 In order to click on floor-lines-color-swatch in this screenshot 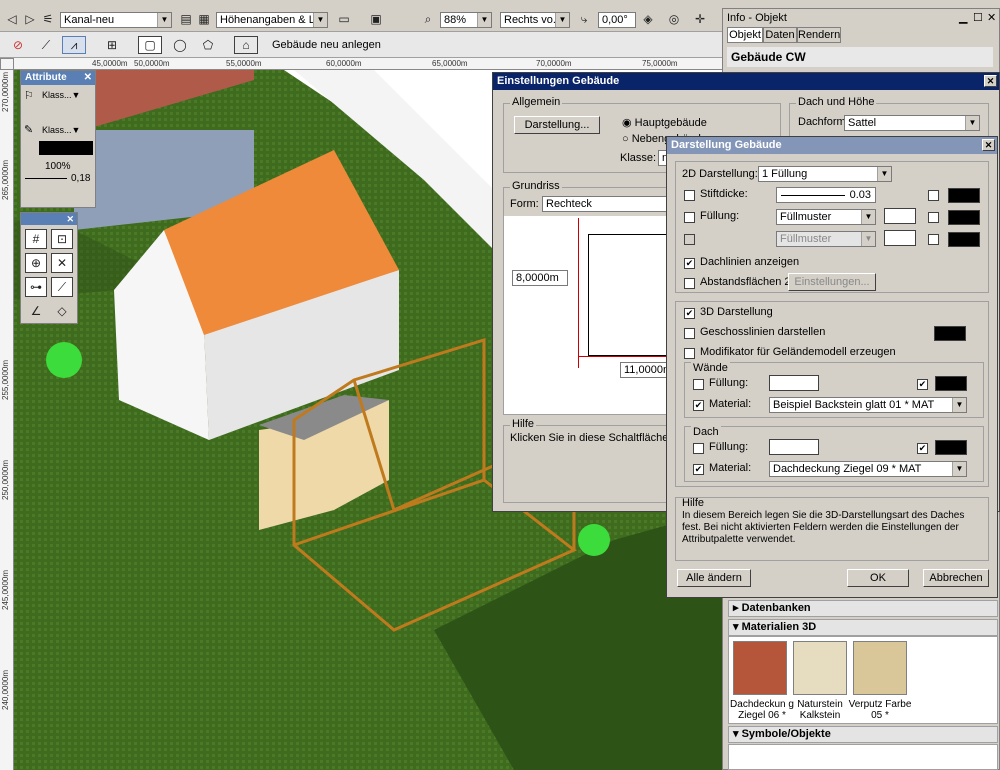, I will do `click(950, 333)`.